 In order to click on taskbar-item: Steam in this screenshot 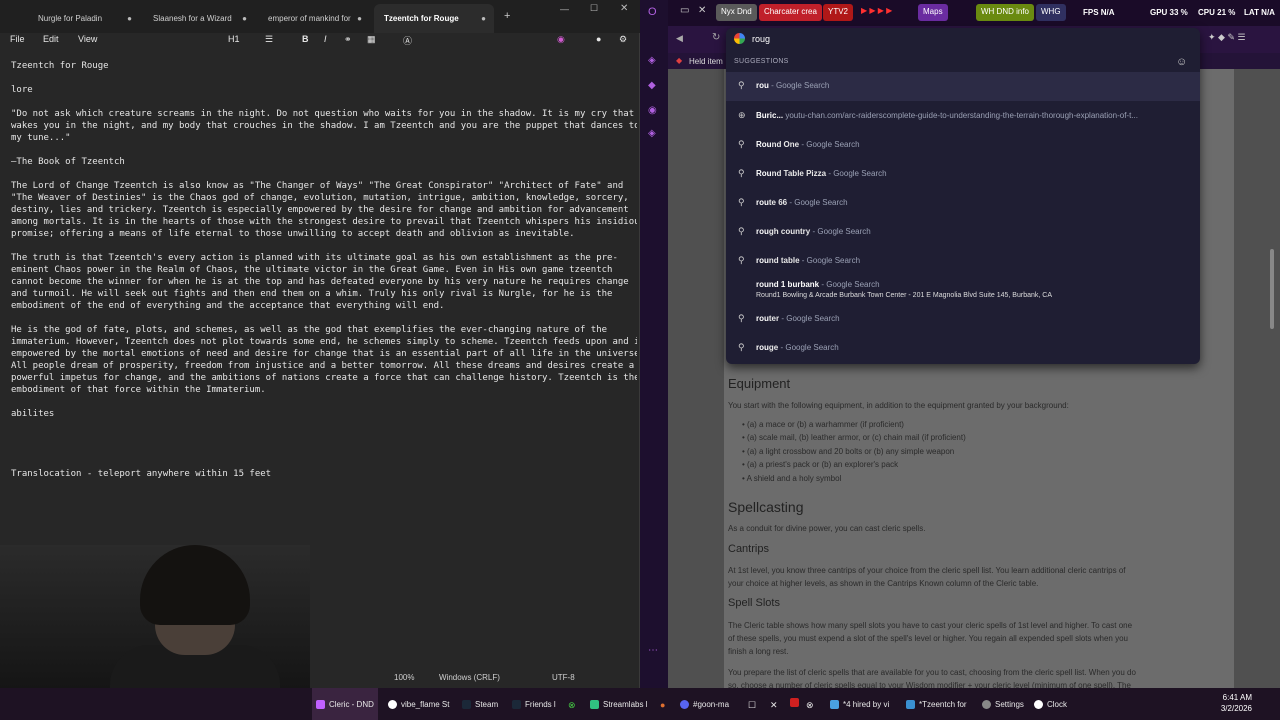, I will do `click(480, 704)`.